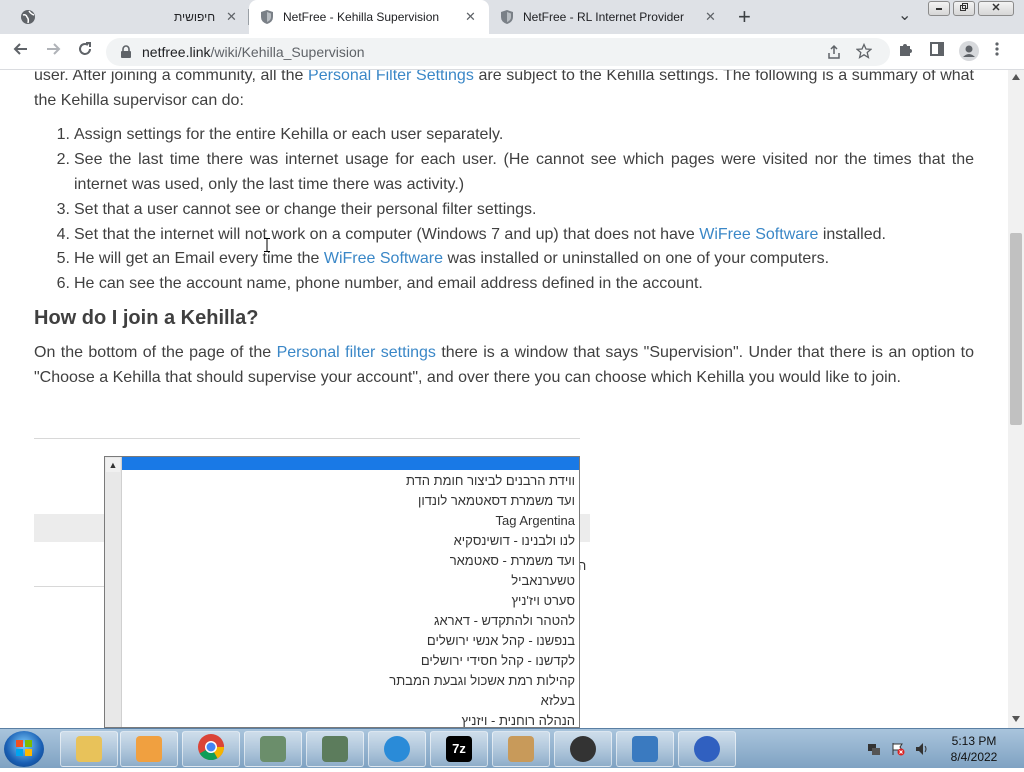 Image resolution: width=1024 pixels, height=772 pixels. What do you see at coordinates (171, 77) in the screenshot?
I see `intro-text-1: user. After joining a community, all the` at bounding box center [171, 77].